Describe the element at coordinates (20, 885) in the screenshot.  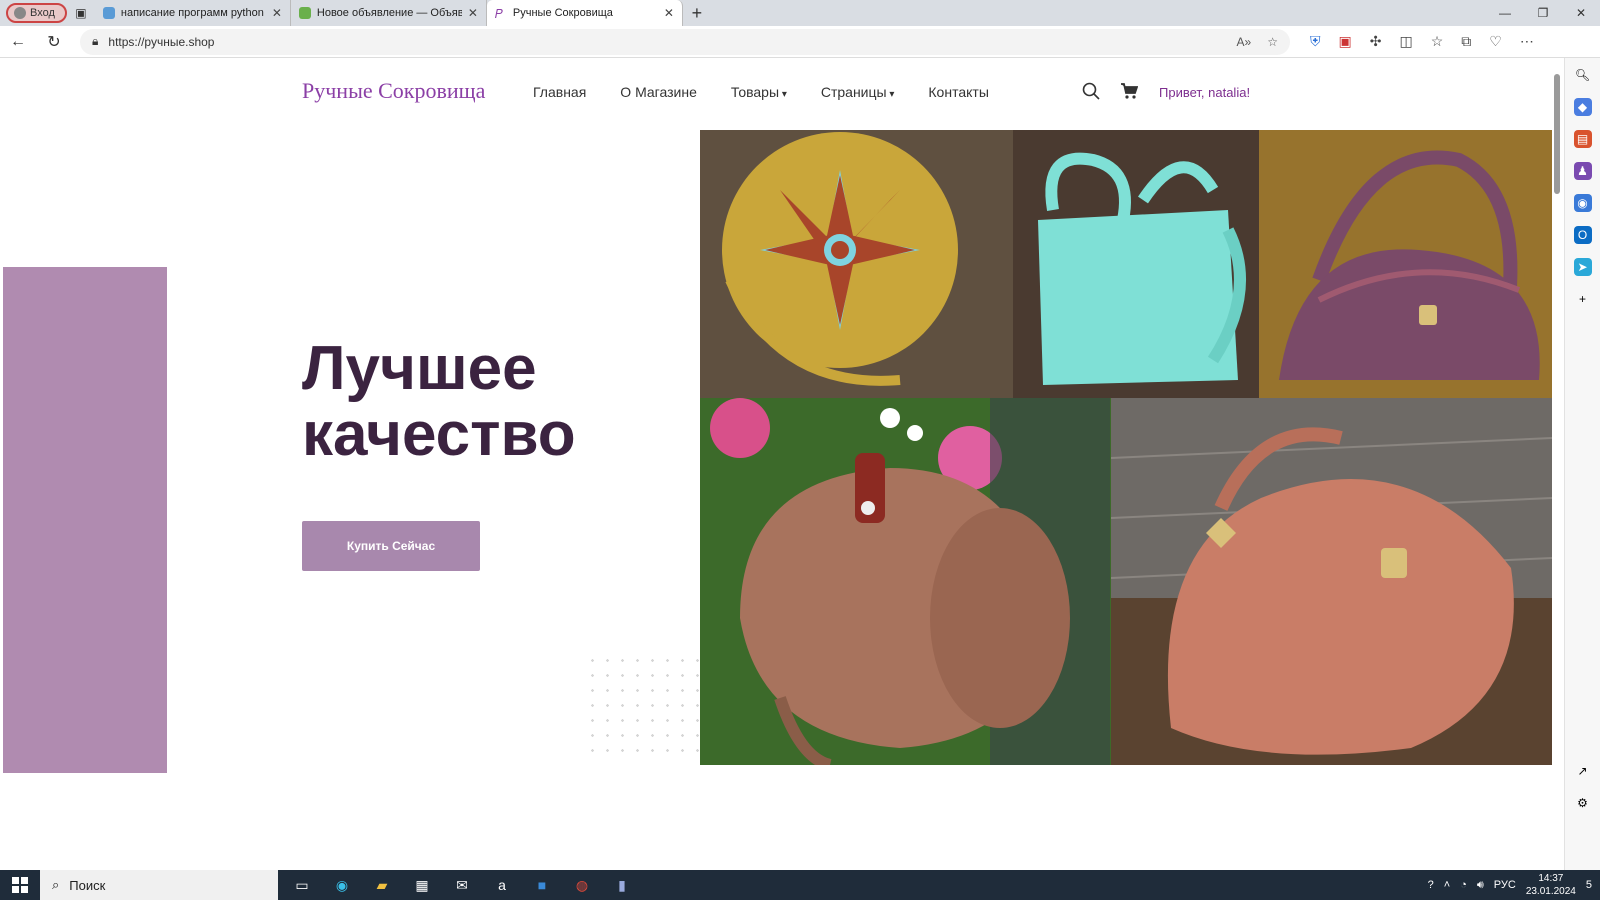
I see `windows-start-icon` at that location.